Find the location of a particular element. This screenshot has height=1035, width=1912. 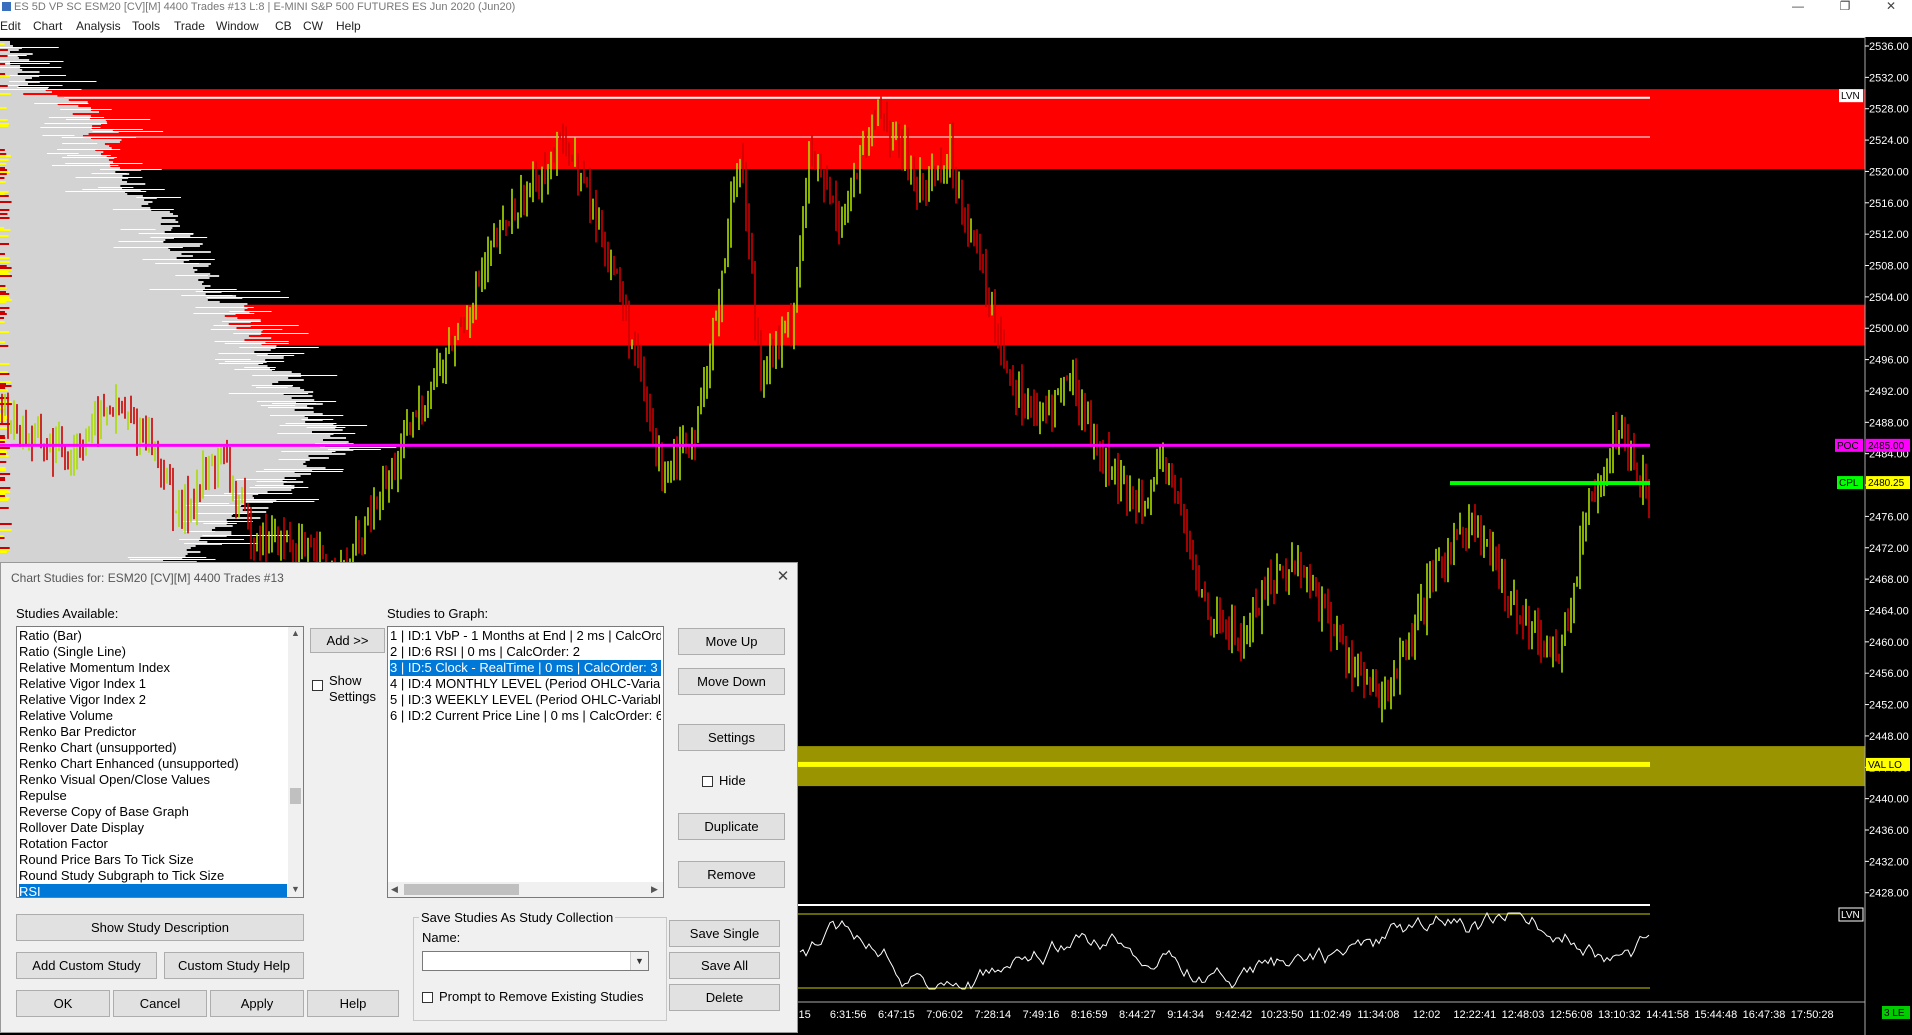

menu-cb: CB is located at coordinates (283, 26).